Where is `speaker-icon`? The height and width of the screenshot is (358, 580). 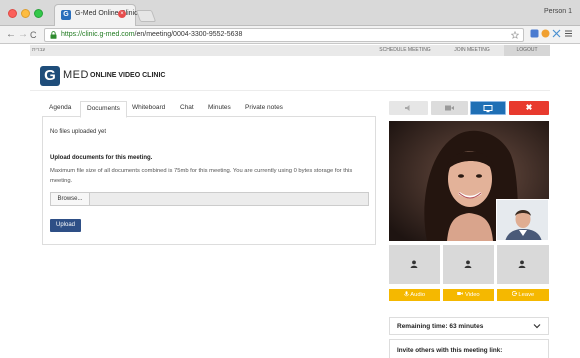
speaker-icon is located at coordinates (406, 108).